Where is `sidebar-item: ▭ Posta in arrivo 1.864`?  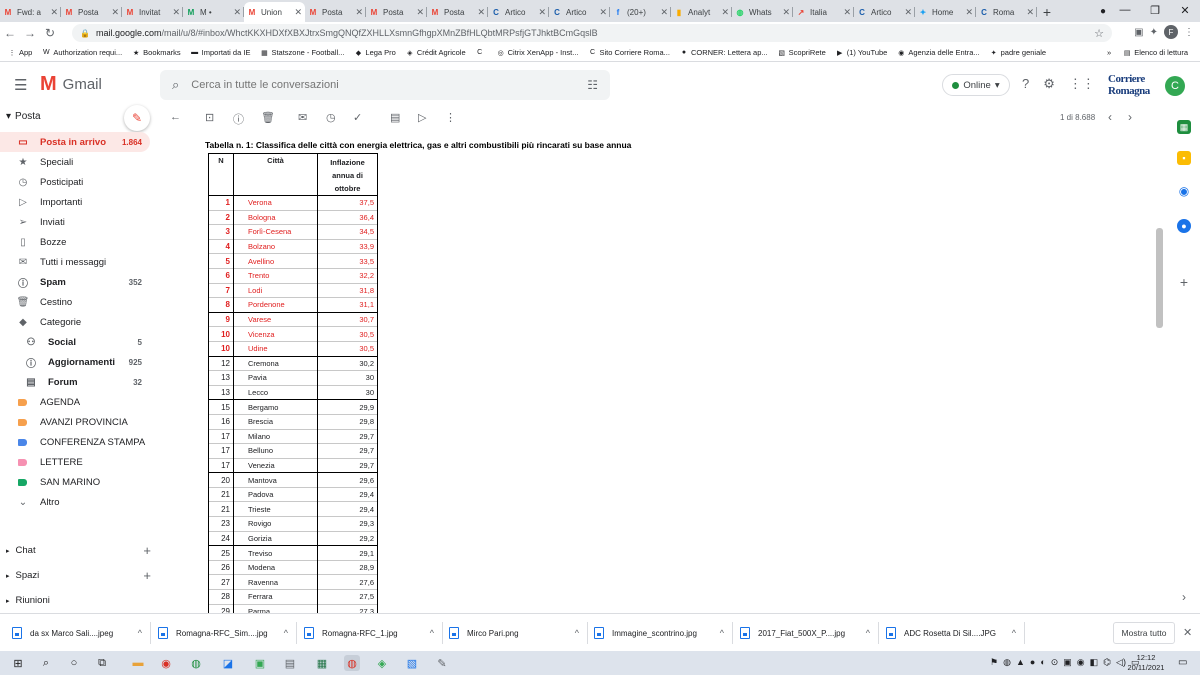 sidebar-item: ▭ Posta in arrivo 1.864 is located at coordinates (75, 142).